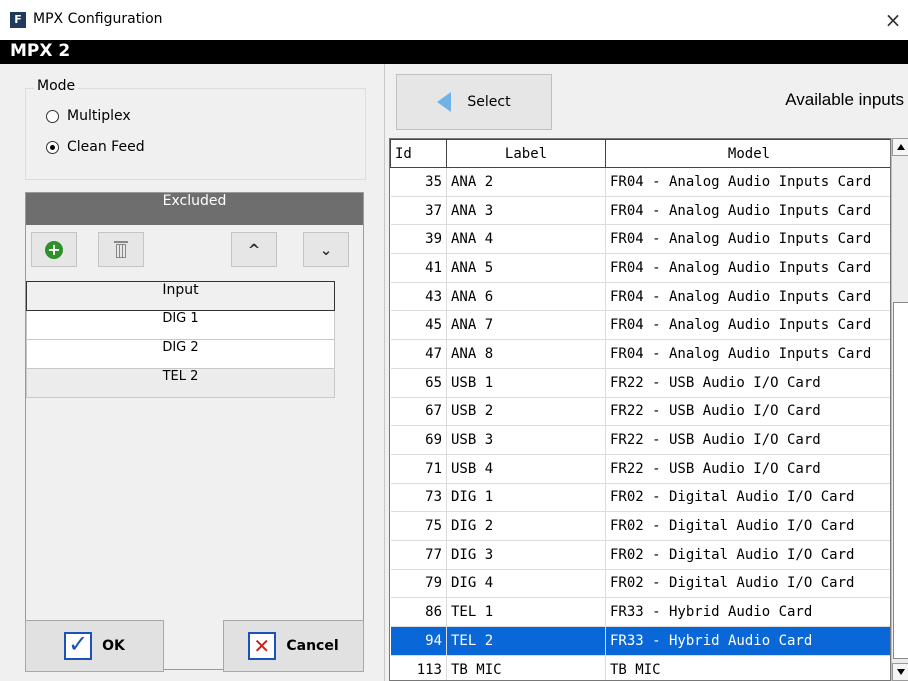 The width and height of the screenshot is (908, 681). What do you see at coordinates (526, 268) in the screenshot?
I see `cell-label: ANA 5` at bounding box center [526, 268].